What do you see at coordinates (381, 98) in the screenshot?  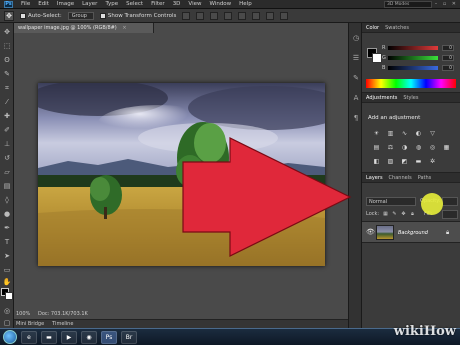 I see `tab-adjustments: Adjustments` at bounding box center [381, 98].